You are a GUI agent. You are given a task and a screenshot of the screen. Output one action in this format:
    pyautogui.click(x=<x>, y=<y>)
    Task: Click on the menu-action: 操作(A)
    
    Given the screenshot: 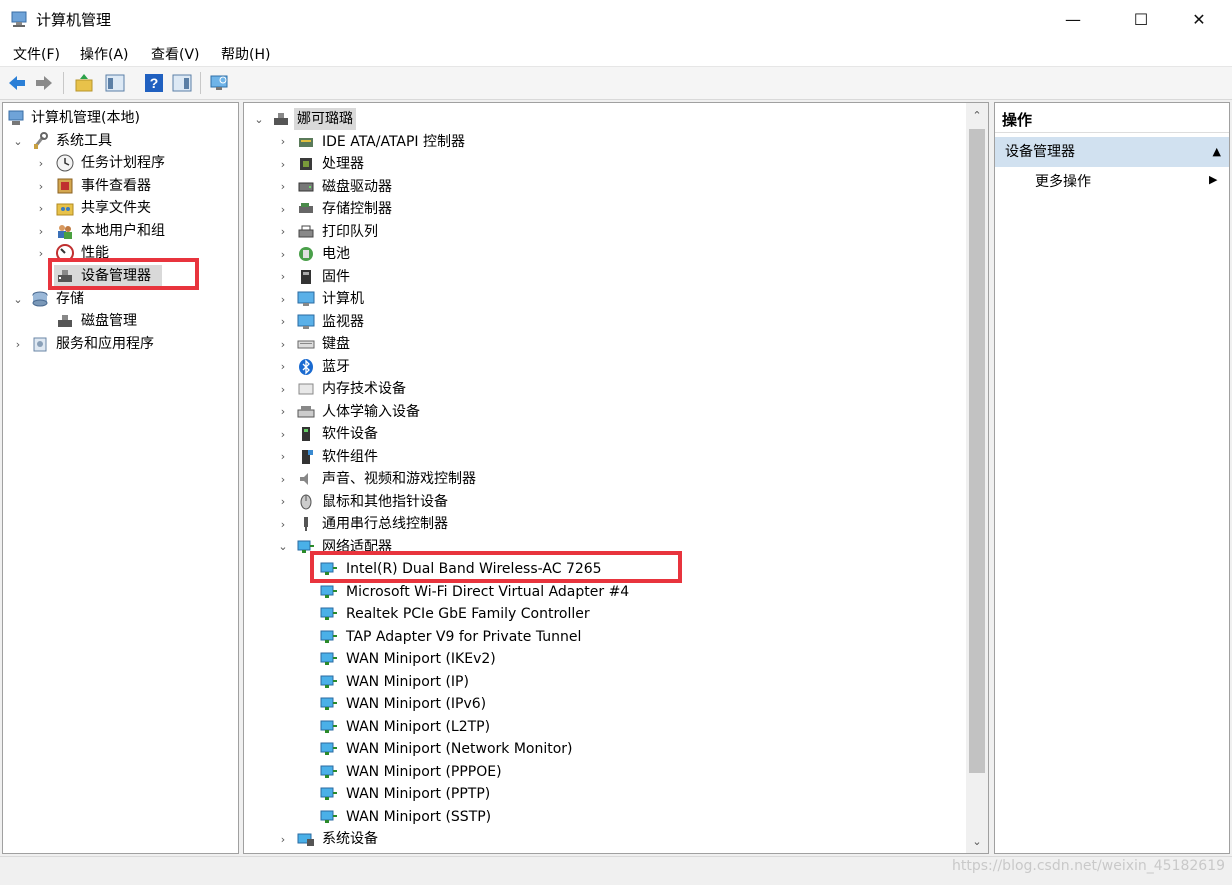 What is the action you would take?
    pyautogui.click(x=104, y=54)
    